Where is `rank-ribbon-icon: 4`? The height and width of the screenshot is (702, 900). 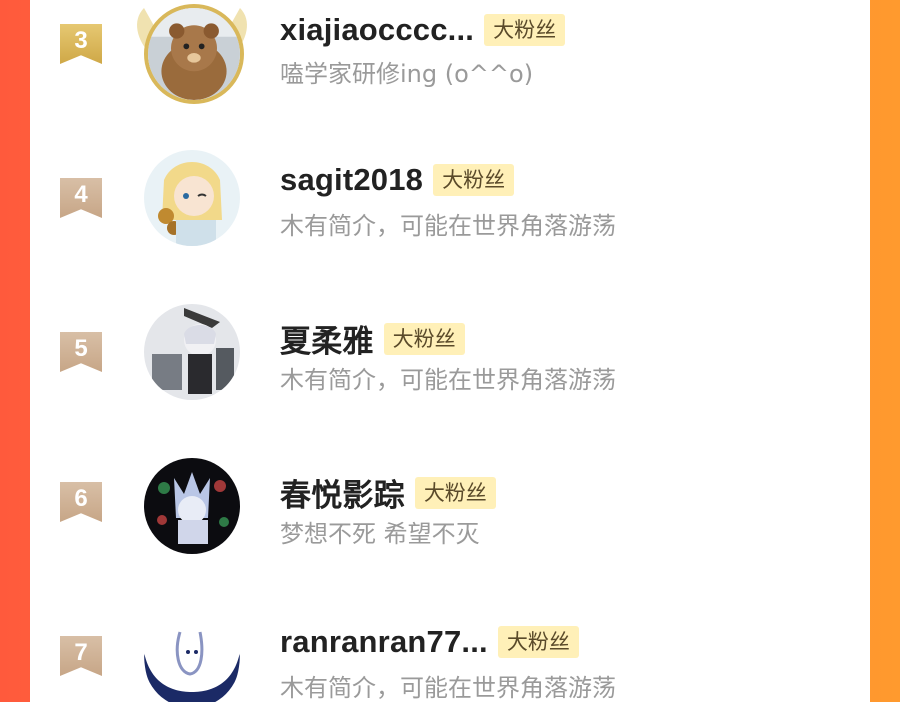
rank-ribbon-icon: 4 is located at coordinates (81, 198).